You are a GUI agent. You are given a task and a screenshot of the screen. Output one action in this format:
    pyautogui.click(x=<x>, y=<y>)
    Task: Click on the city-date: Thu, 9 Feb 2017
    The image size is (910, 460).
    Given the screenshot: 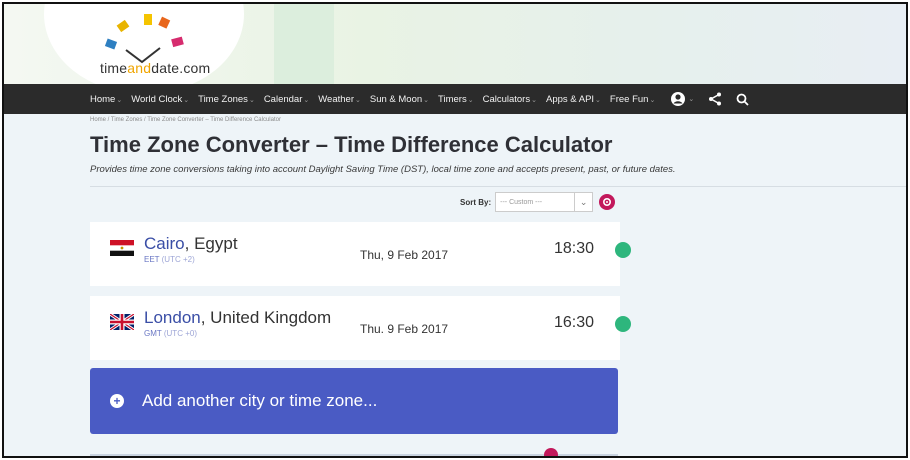 What is the action you would take?
    pyautogui.click(x=404, y=255)
    